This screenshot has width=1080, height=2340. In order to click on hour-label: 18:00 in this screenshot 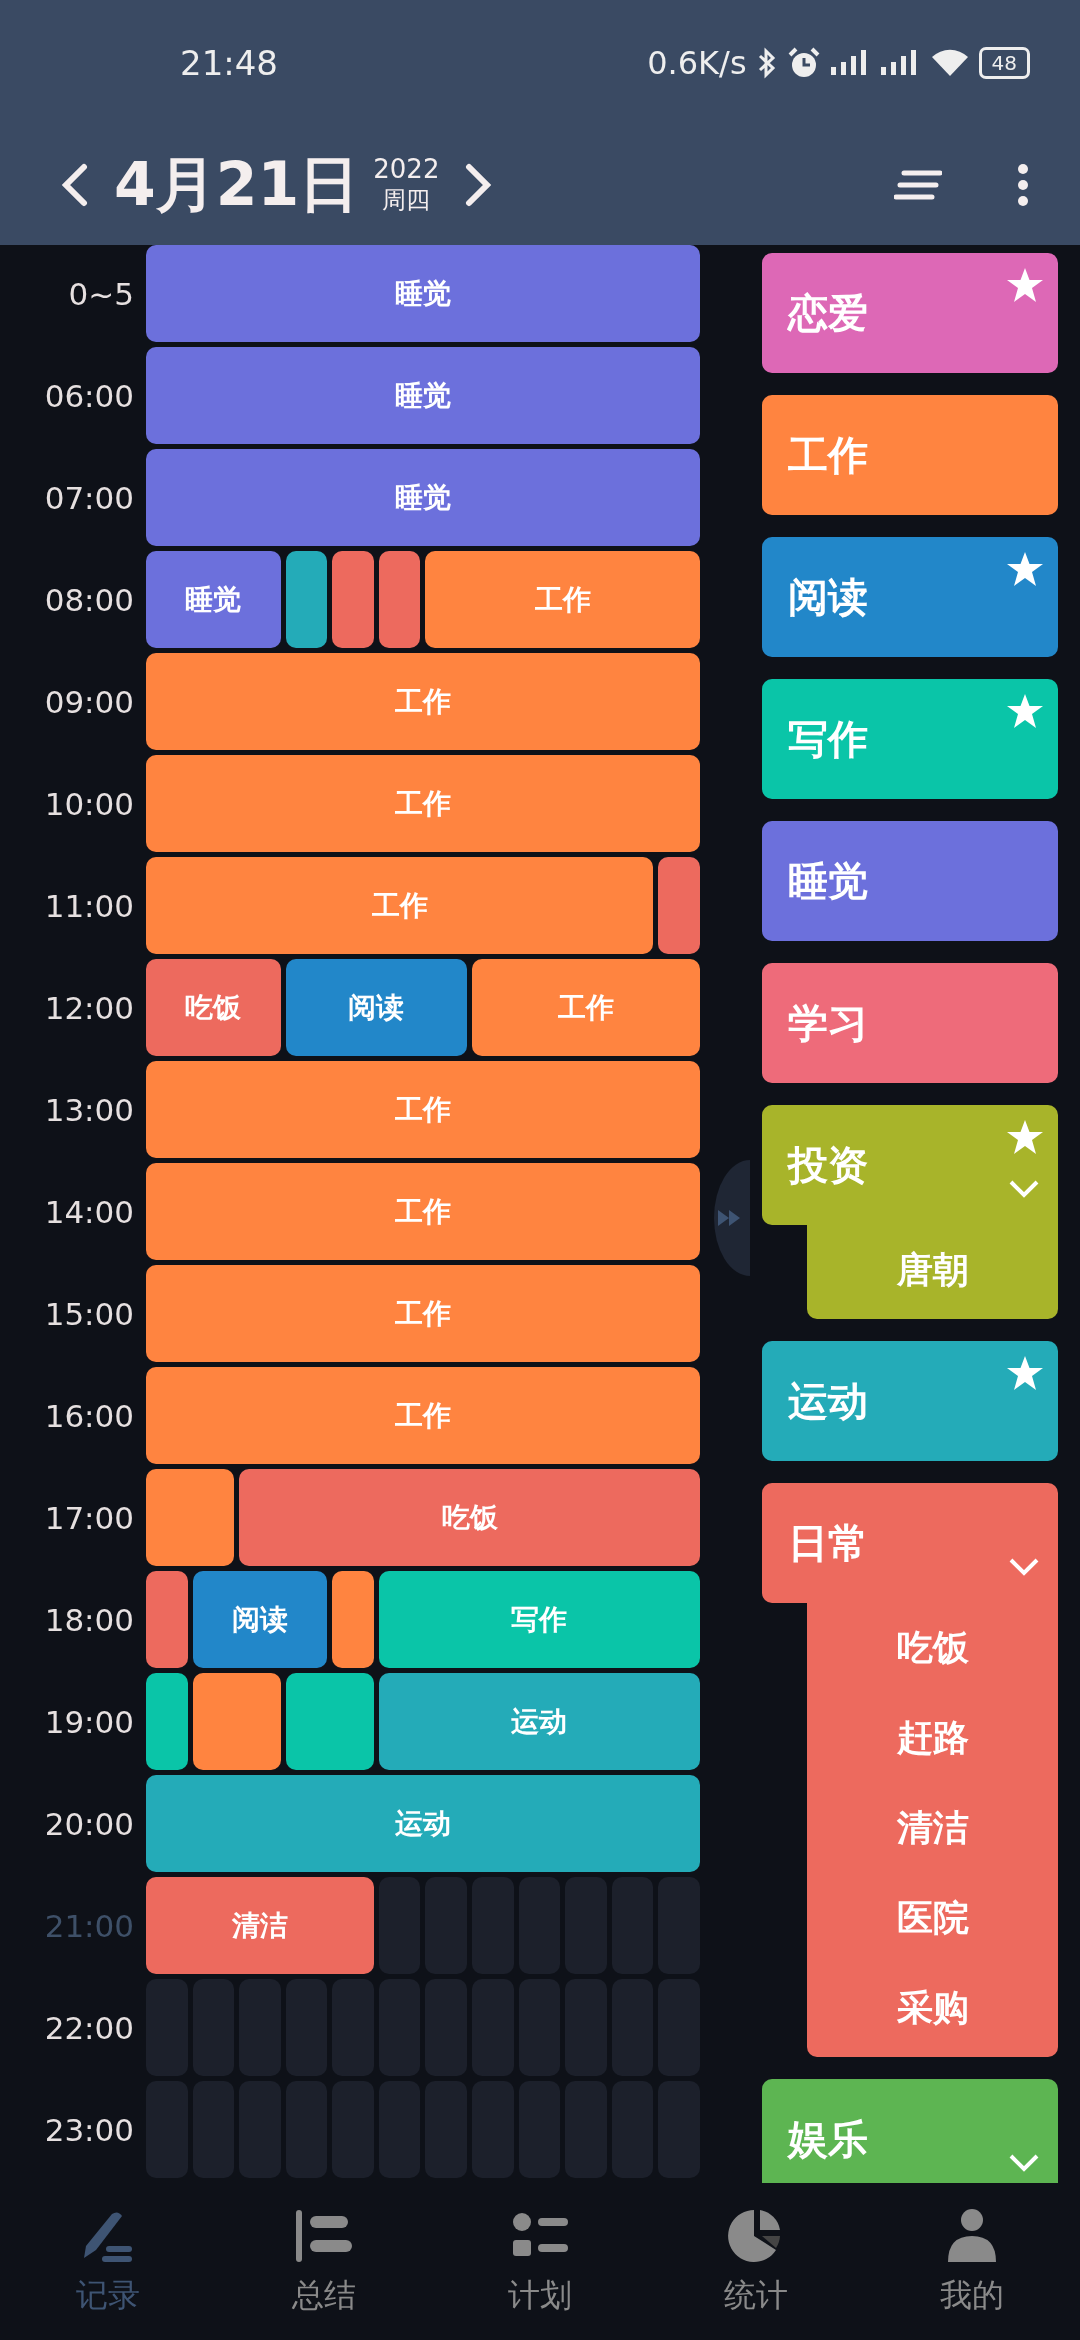, I will do `click(89, 1619)`.